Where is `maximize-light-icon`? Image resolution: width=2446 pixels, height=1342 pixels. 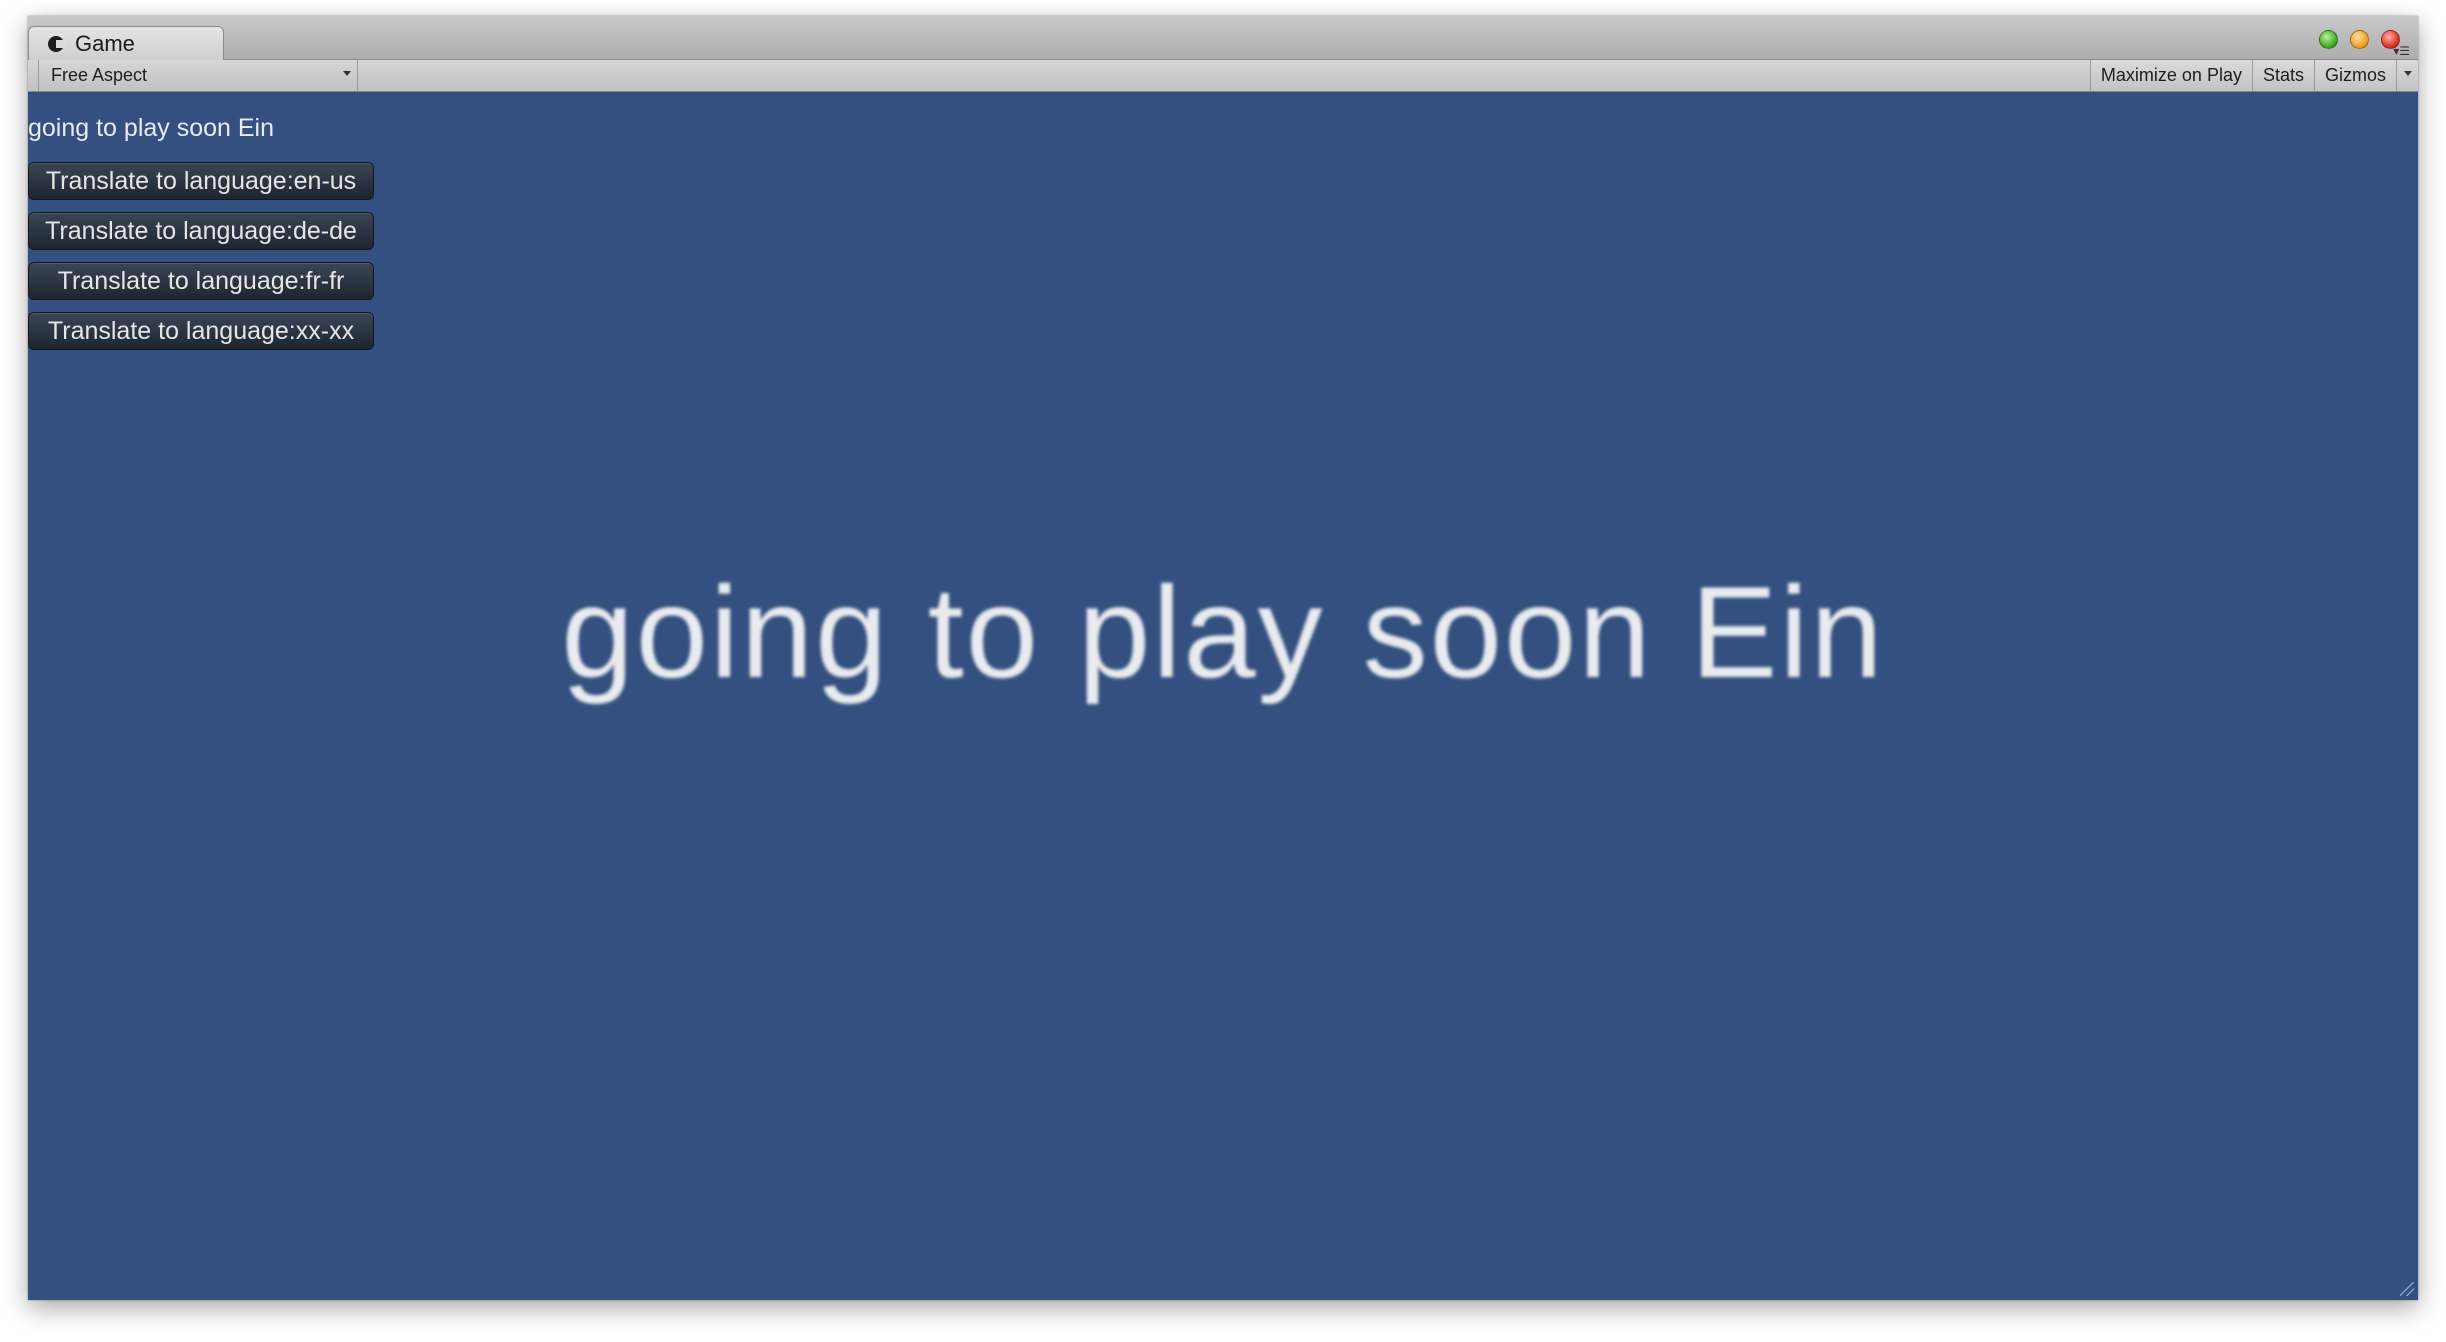 maximize-light-icon is located at coordinates (2328, 39).